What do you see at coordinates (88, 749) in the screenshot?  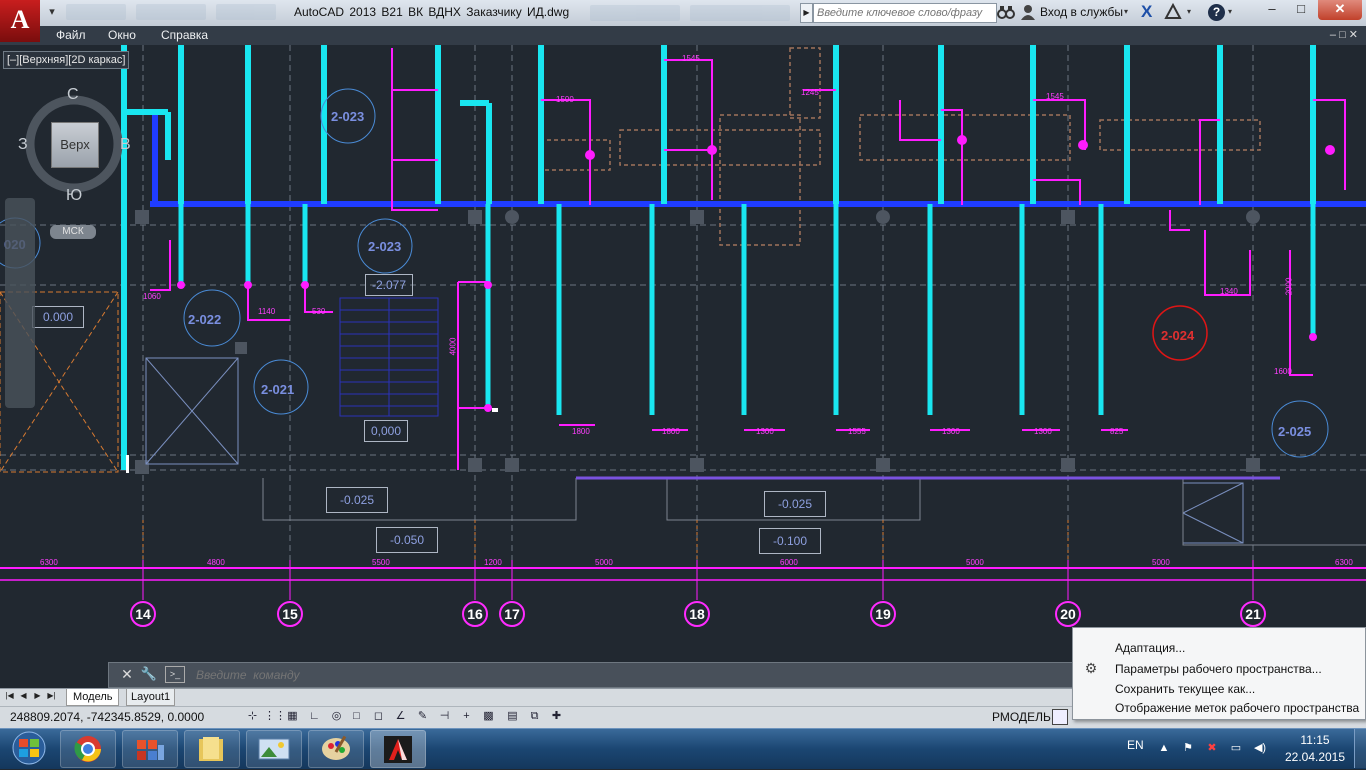 I see `taskbar-chrome-icon` at bounding box center [88, 749].